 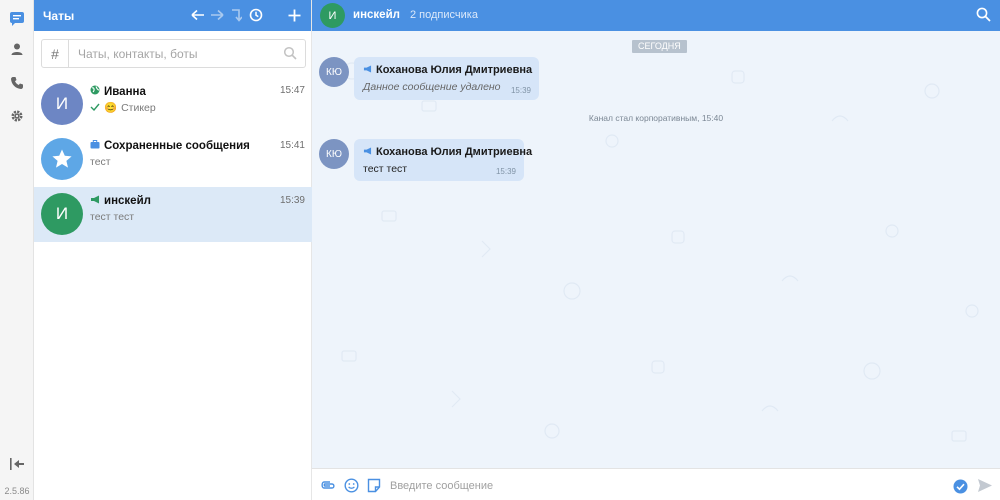 I want to click on chat-preview-text: тест тест, so click(x=112, y=217).